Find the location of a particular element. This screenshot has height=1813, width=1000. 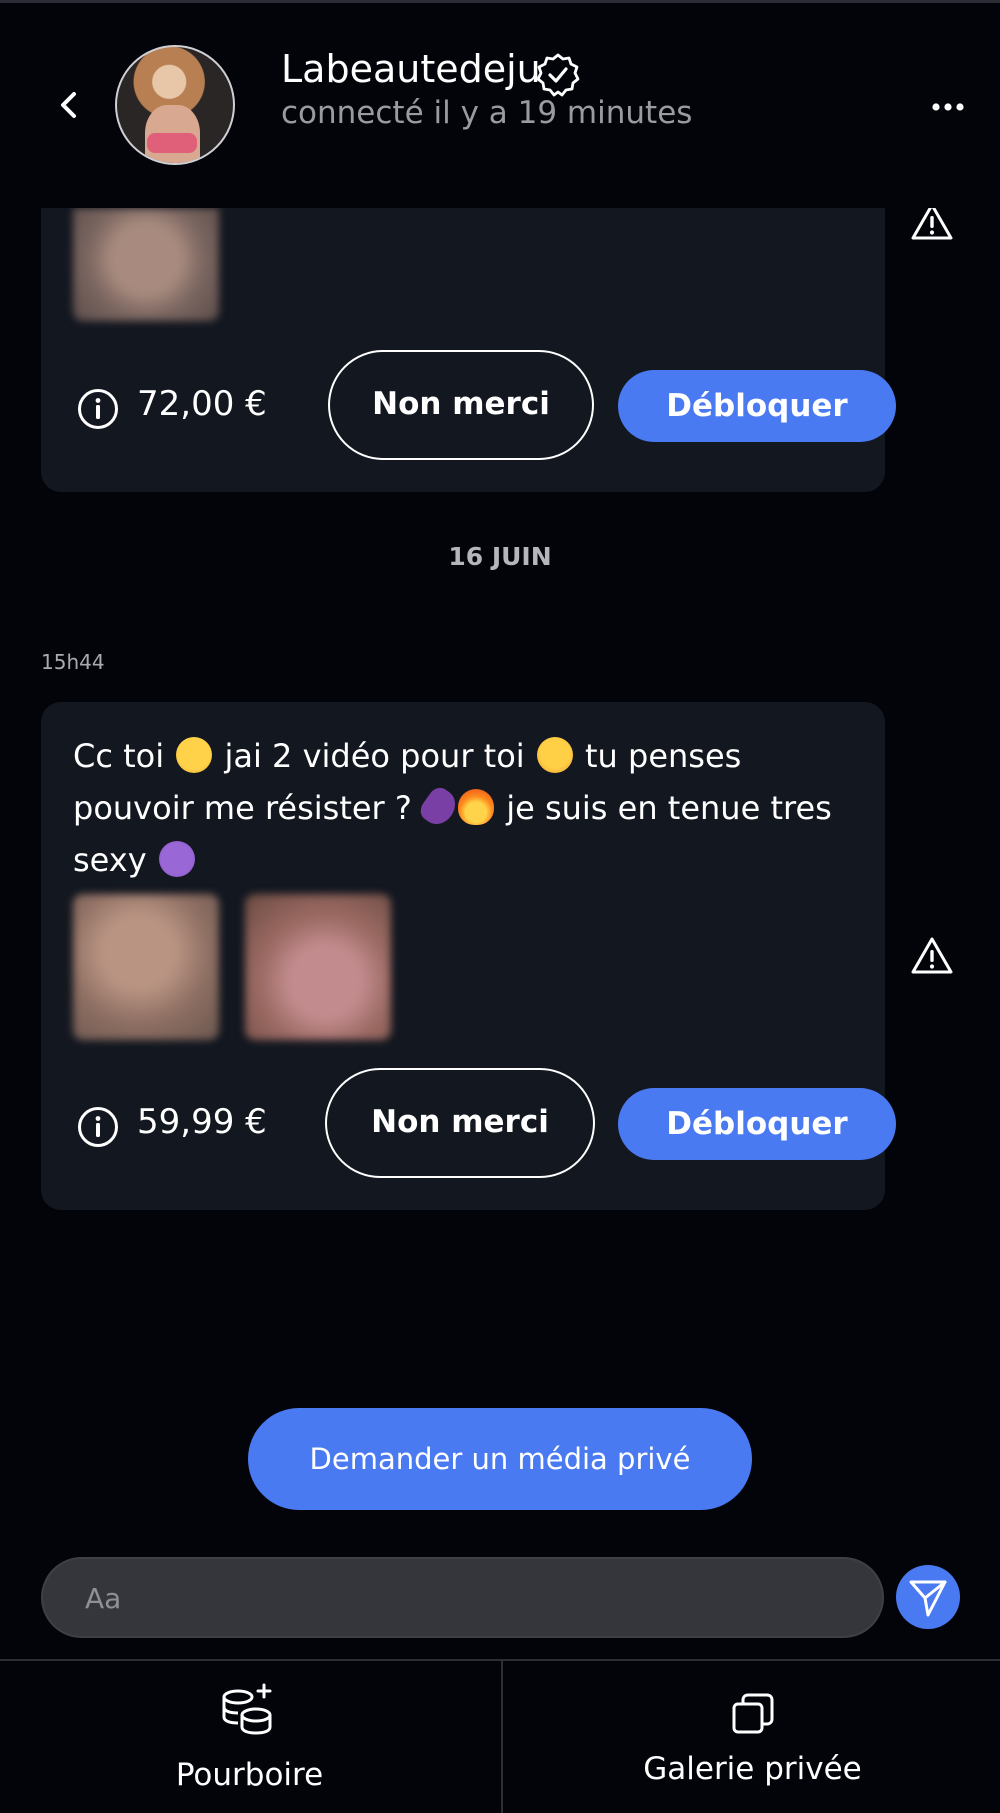

price-row: 72,00 € Non merci Débloquer is located at coordinates (486, 407).